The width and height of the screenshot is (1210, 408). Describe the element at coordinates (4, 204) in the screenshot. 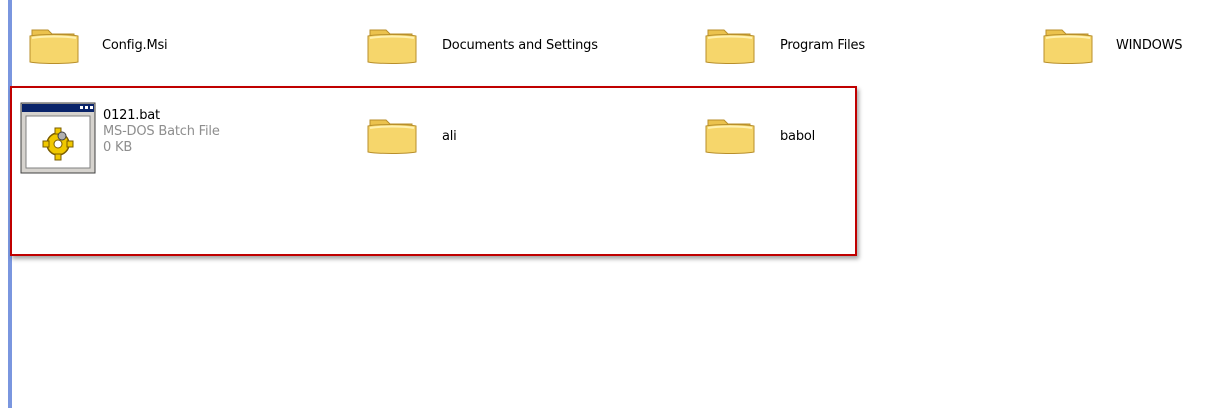

I see `pane-left-margin` at that location.